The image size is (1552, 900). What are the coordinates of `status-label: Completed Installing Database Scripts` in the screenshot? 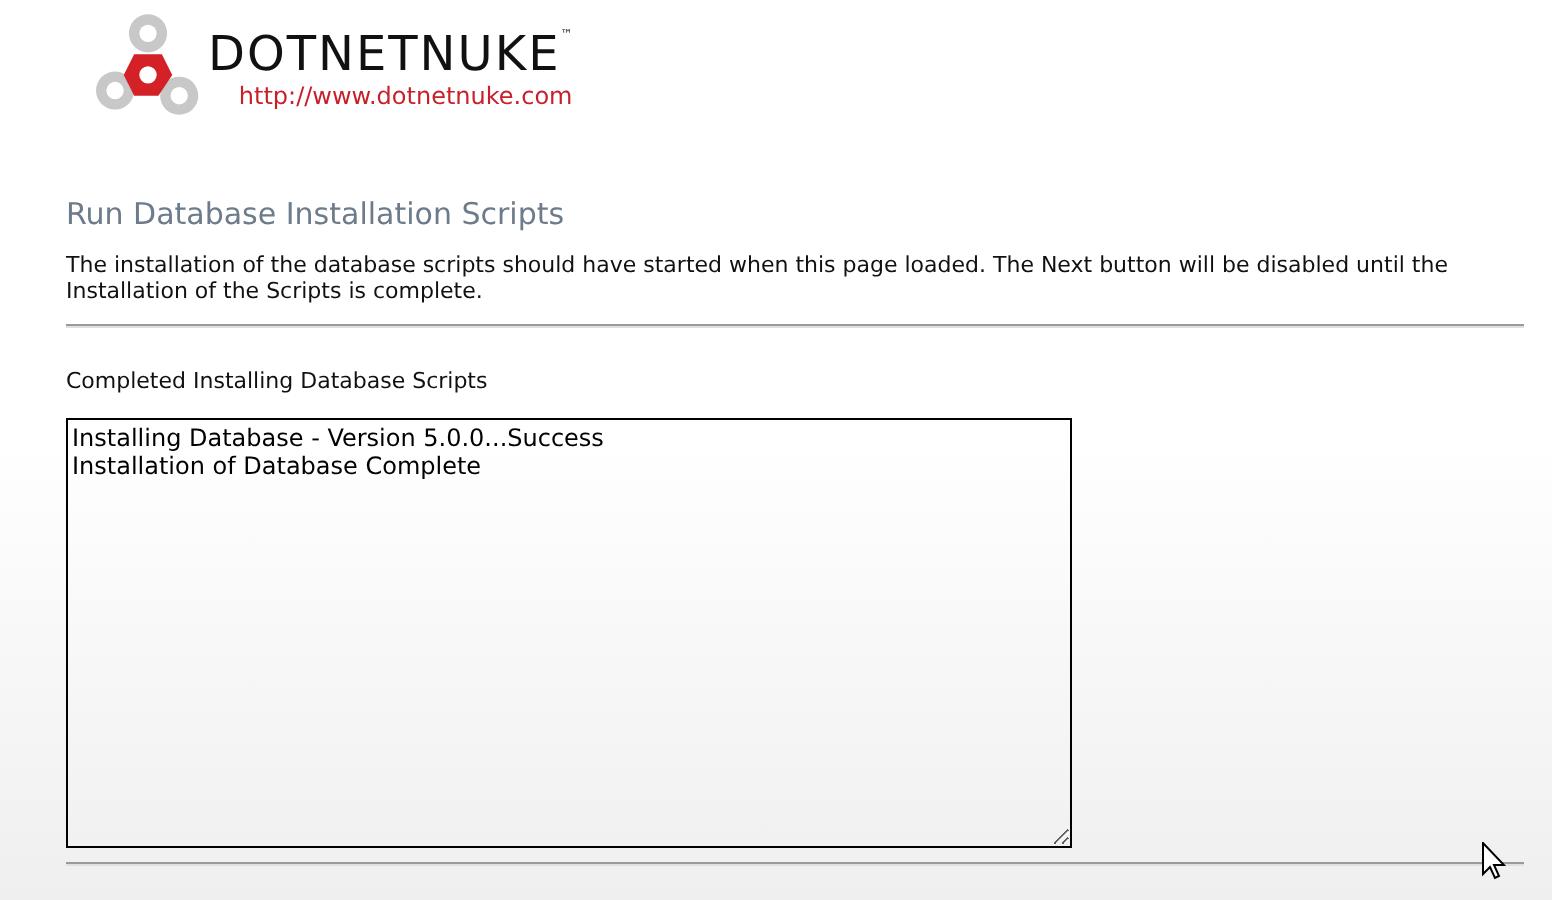 It's located at (278, 381).